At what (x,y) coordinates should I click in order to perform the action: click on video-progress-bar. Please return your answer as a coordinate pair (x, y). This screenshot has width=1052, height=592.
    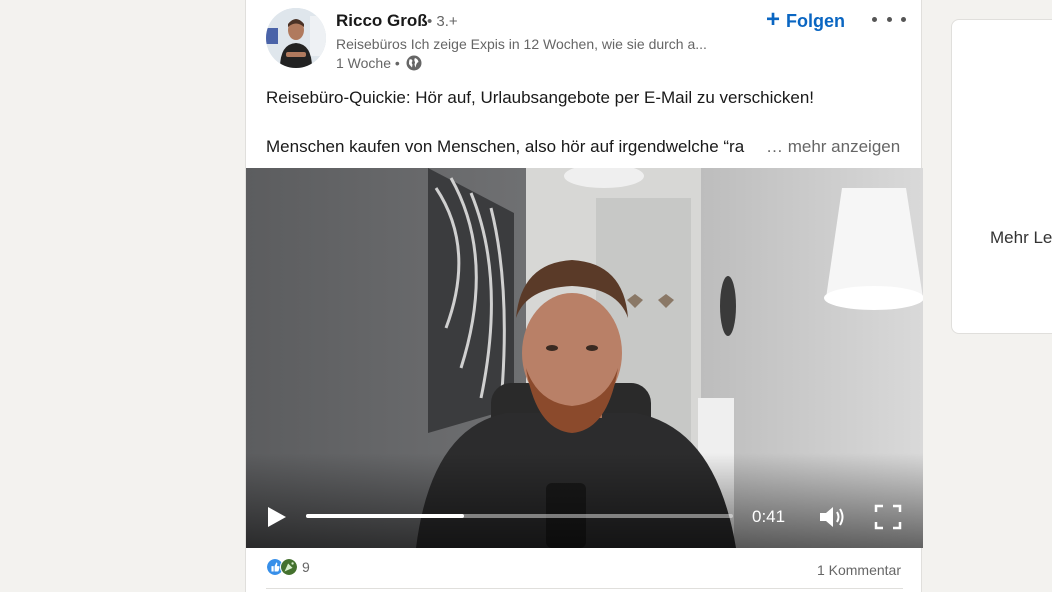
    Looking at the image, I should click on (519, 516).